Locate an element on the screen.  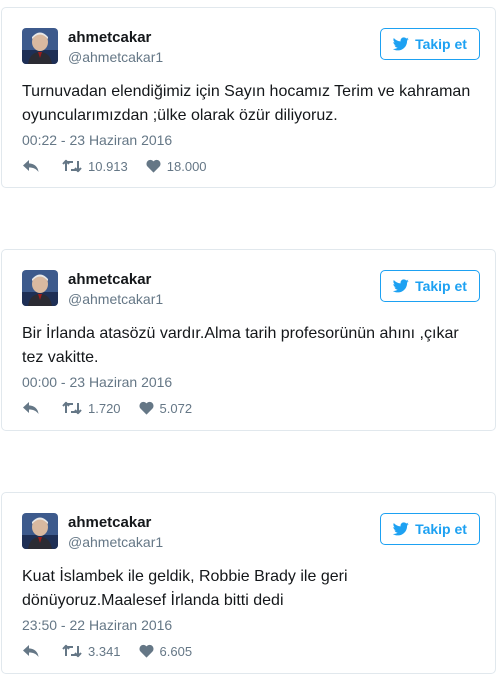
tweet-timestamp: 00:22 - 23 Haziran 2016 is located at coordinates (97, 140).